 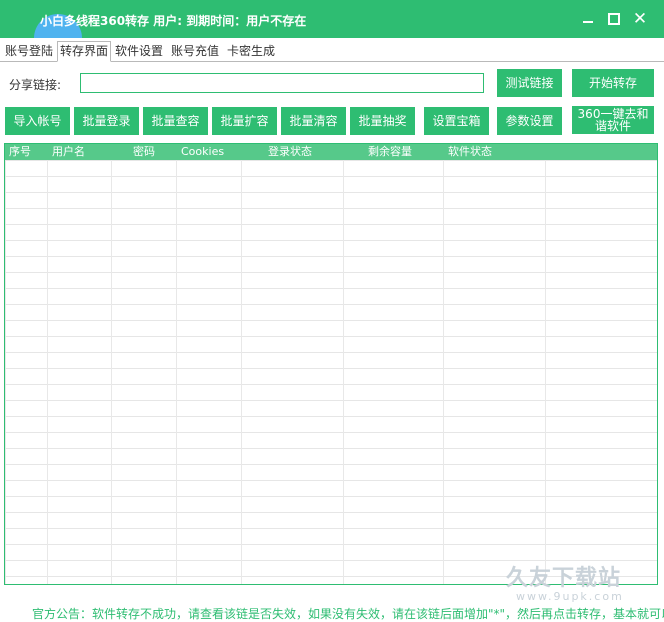 I want to click on import-accounts-button: 导入帐号, so click(x=37, y=121).